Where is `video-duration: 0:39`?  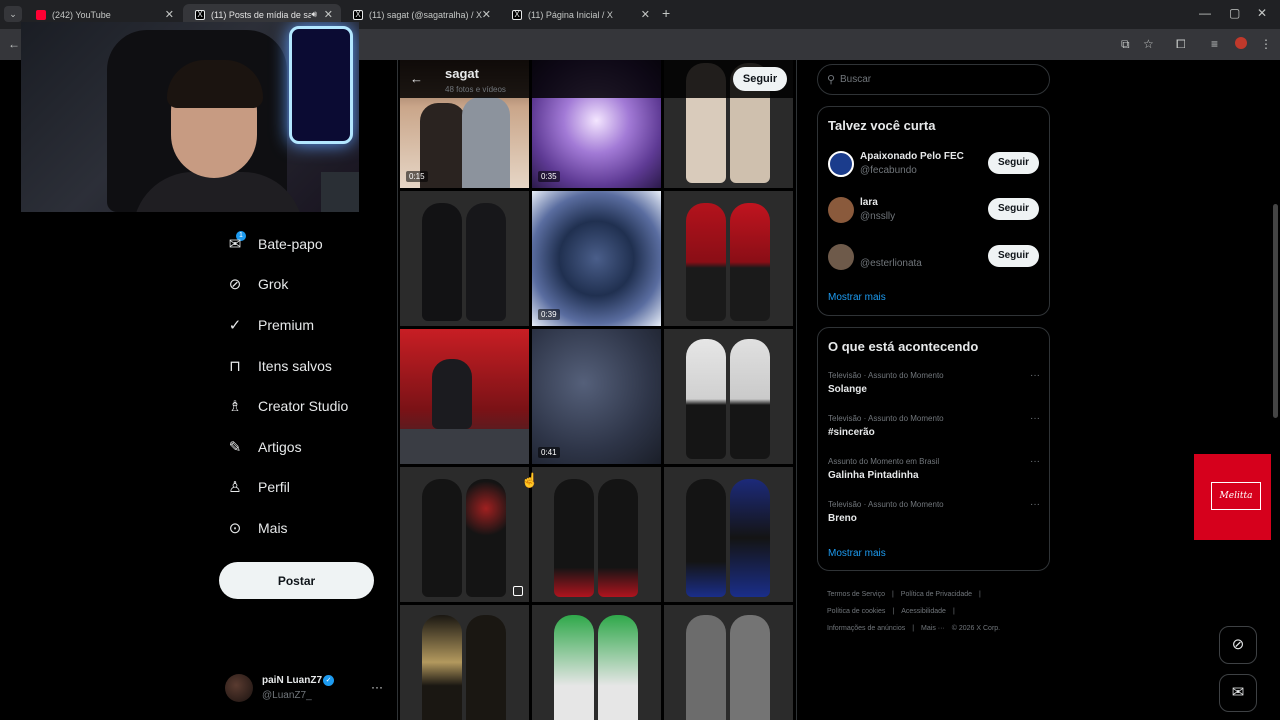
video-duration: 0:39 is located at coordinates (549, 314).